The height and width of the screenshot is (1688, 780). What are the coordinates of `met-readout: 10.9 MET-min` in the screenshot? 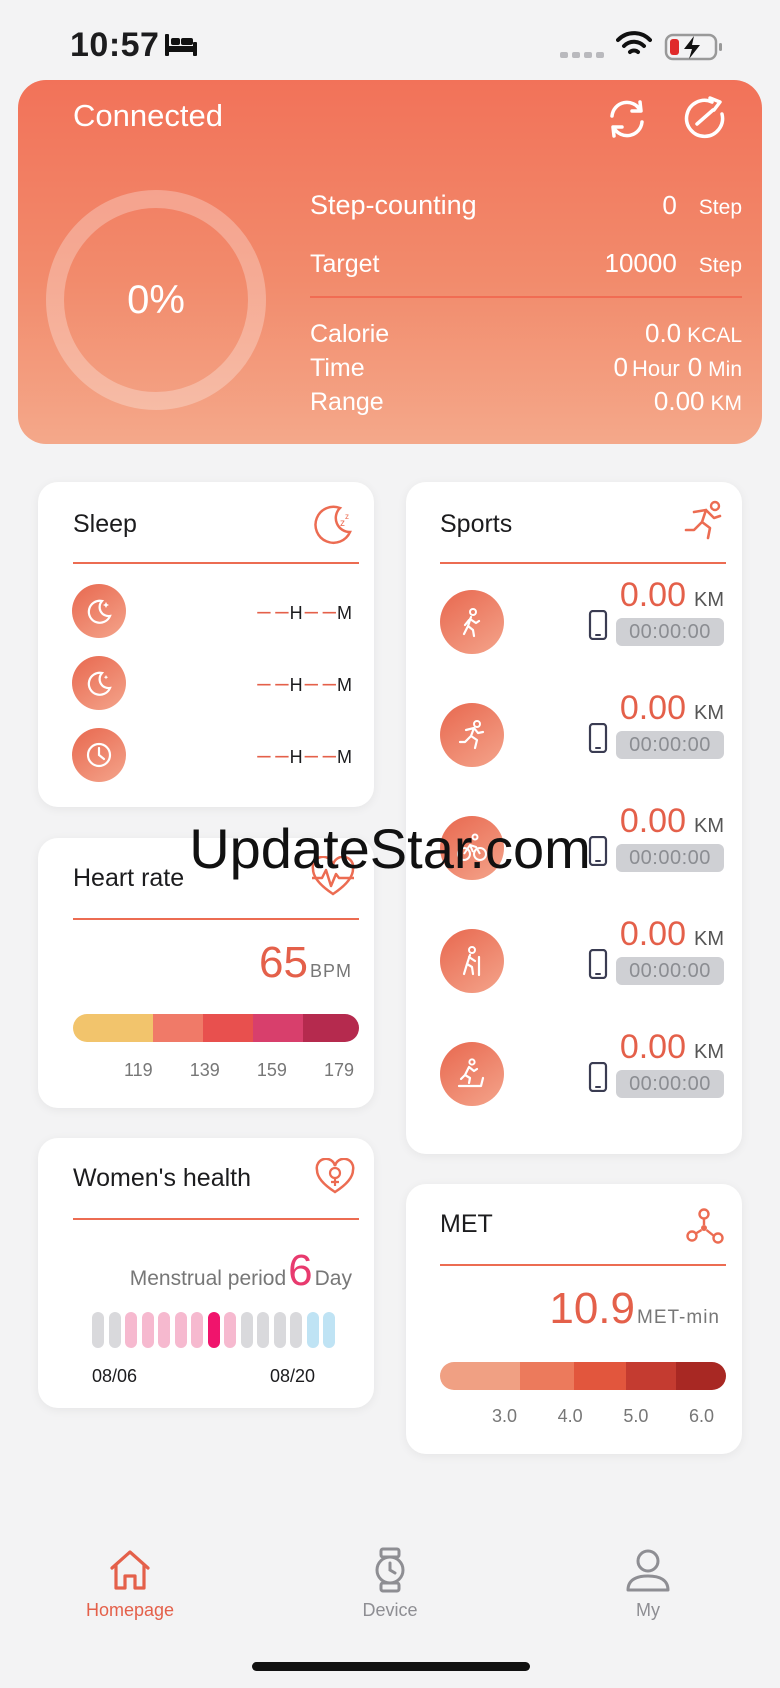 It's located at (634, 1309).